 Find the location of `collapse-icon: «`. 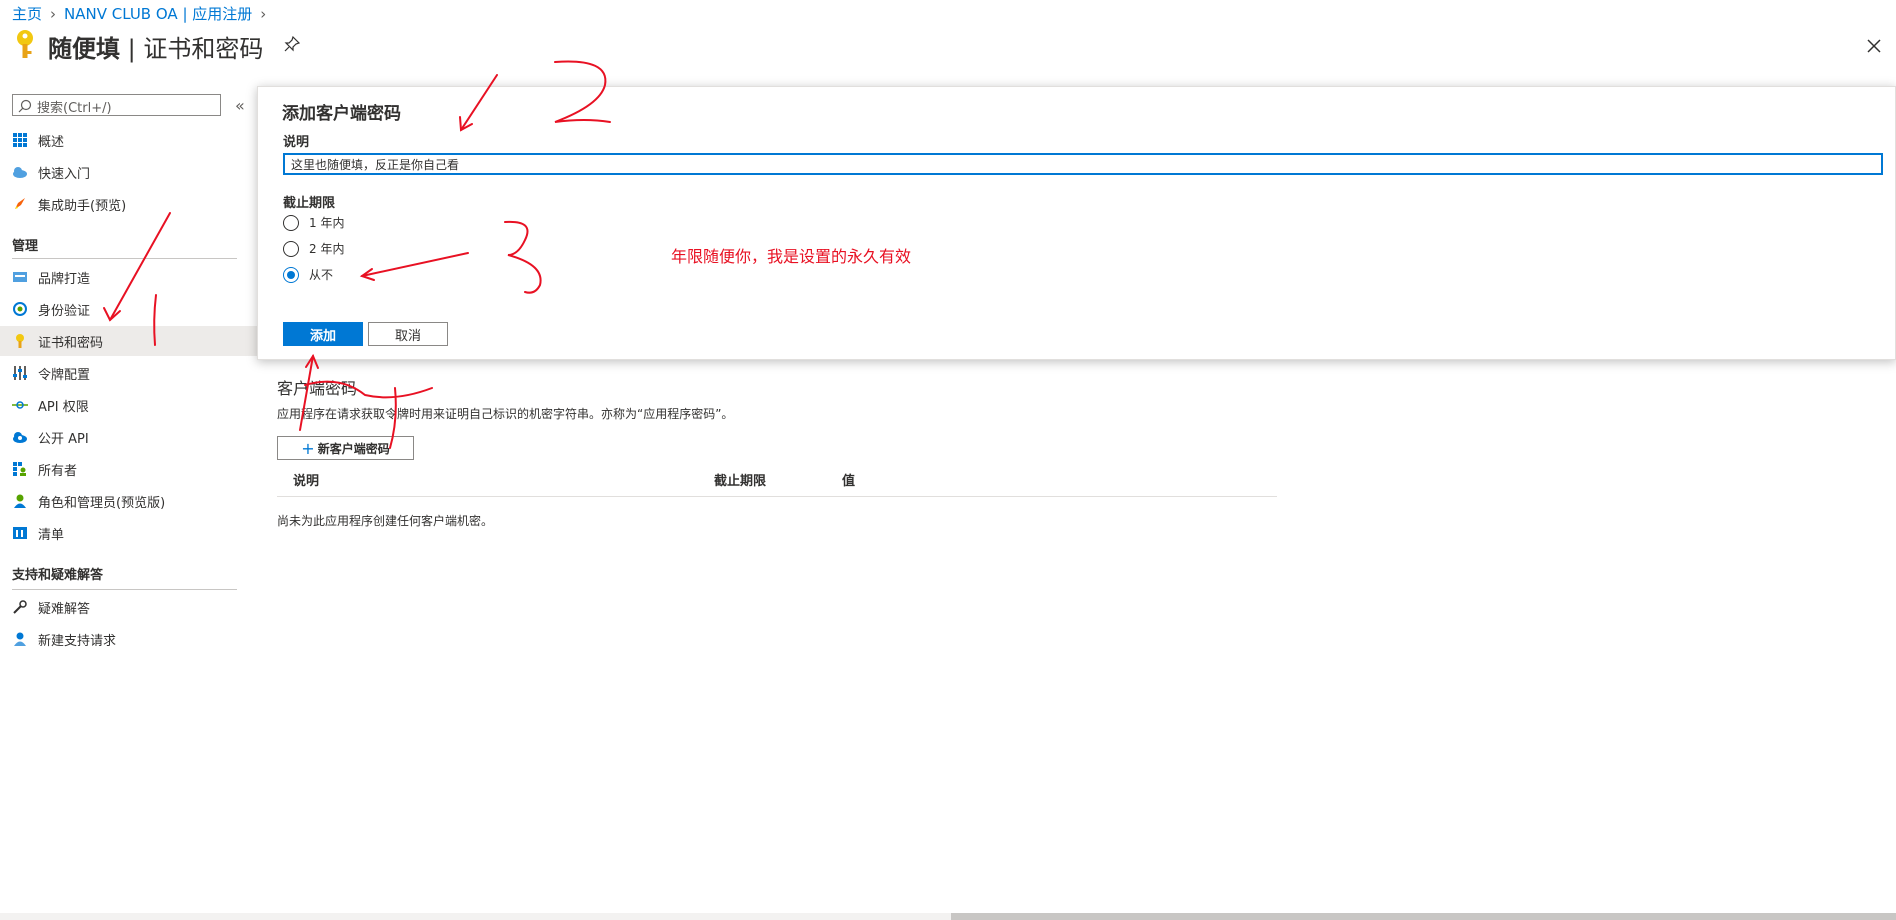

collapse-icon: « is located at coordinates (240, 105).